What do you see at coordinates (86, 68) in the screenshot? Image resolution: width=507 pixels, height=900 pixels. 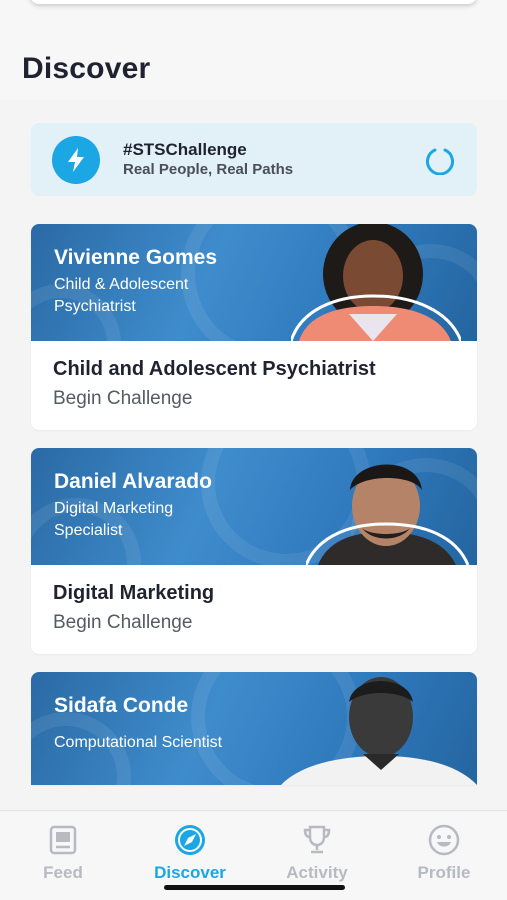 I see `page-title: Discover` at bounding box center [86, 68].